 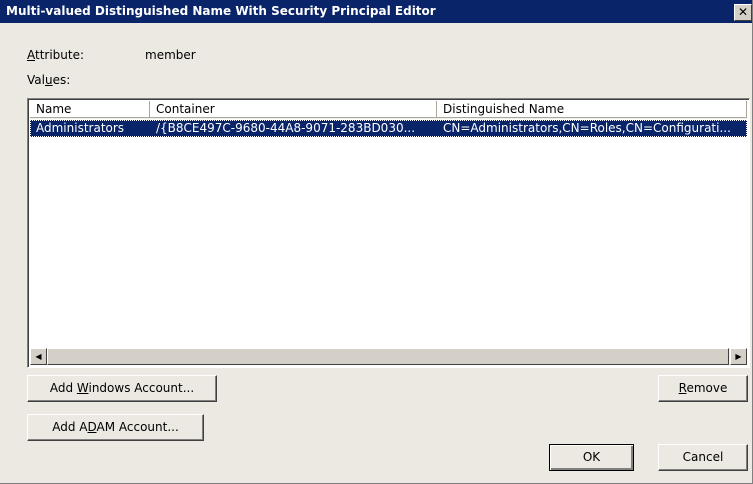 I want to click on column-header-distinguished-name: Distinguished Name, so click(x=592, y=109).